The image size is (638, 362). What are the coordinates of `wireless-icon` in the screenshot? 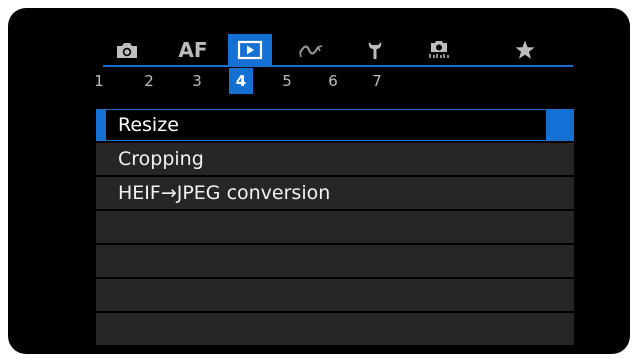 It's located at (311, 50).